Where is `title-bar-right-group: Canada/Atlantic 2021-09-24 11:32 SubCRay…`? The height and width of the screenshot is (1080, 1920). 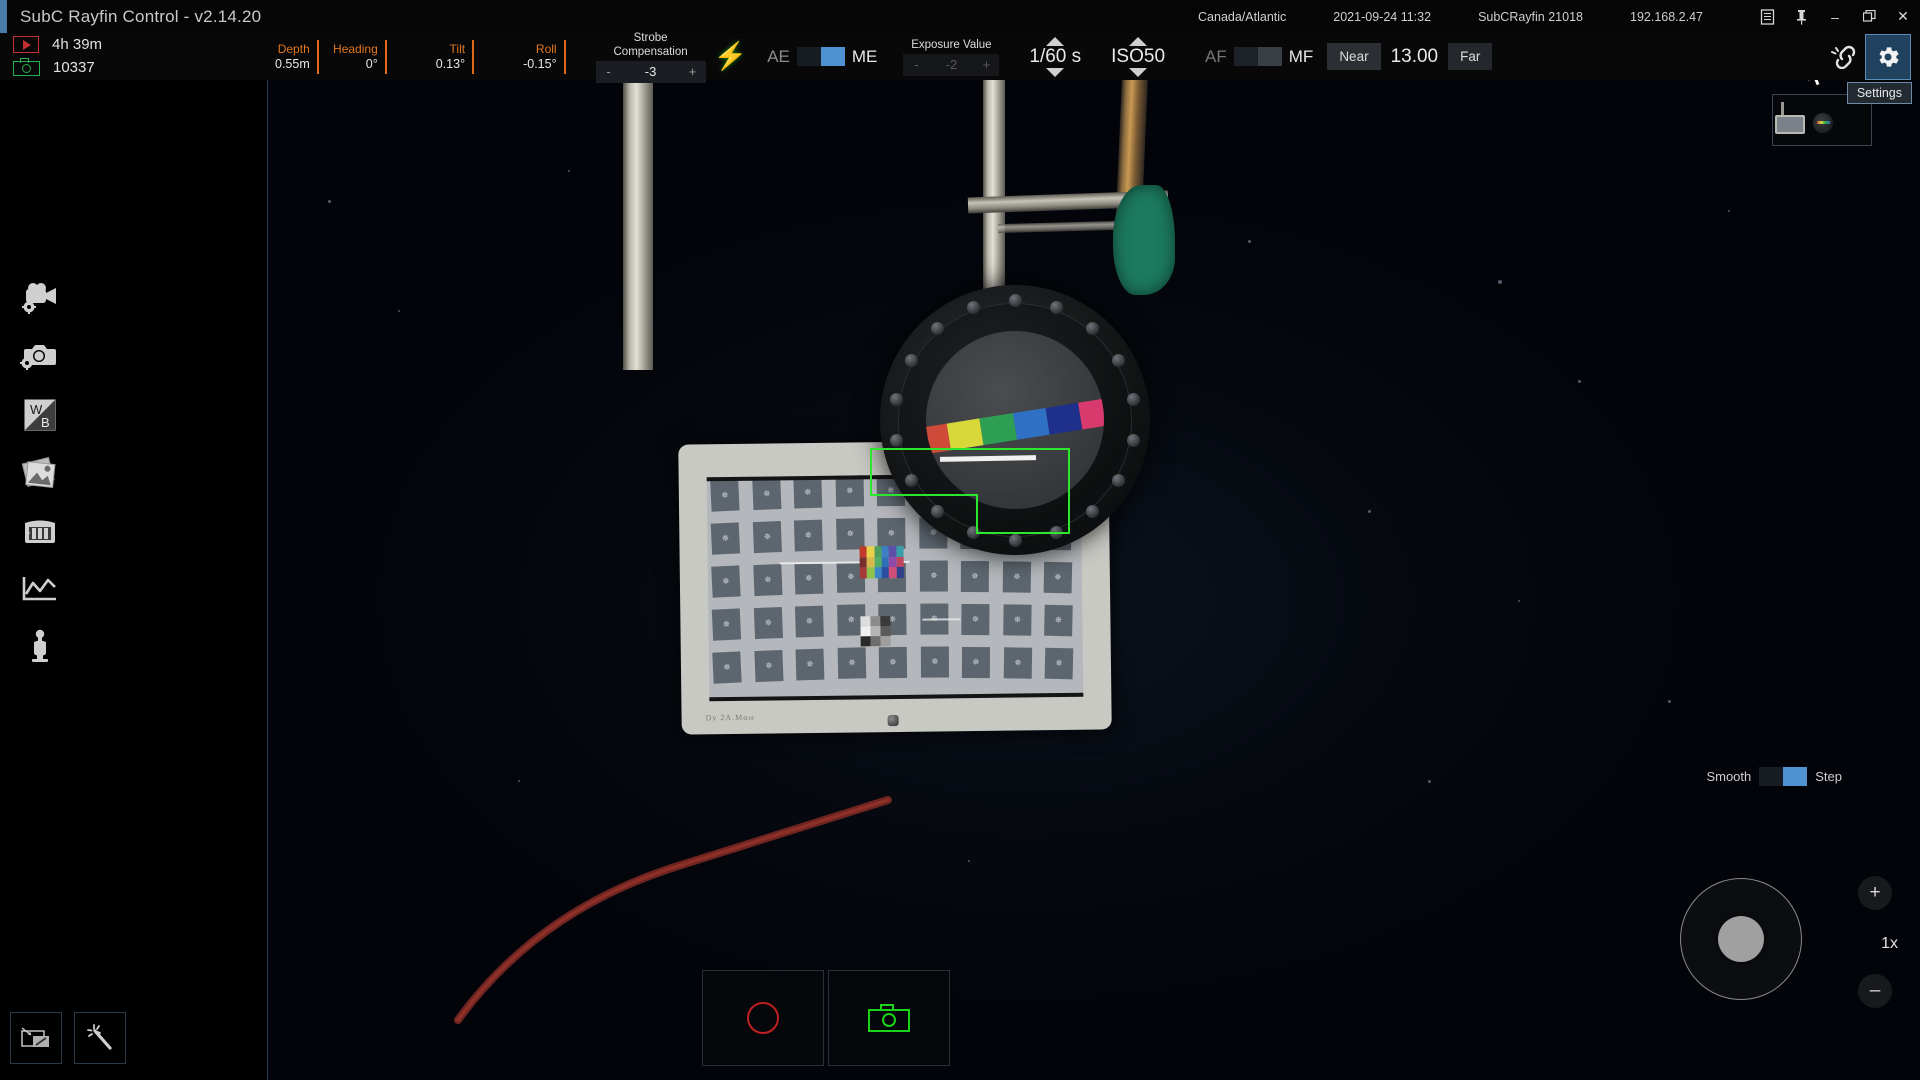
title-bar-right-group: Canada/Atlantic 2021-09-24 11:32 SubCRay… is located at coordinates (1559, 16).